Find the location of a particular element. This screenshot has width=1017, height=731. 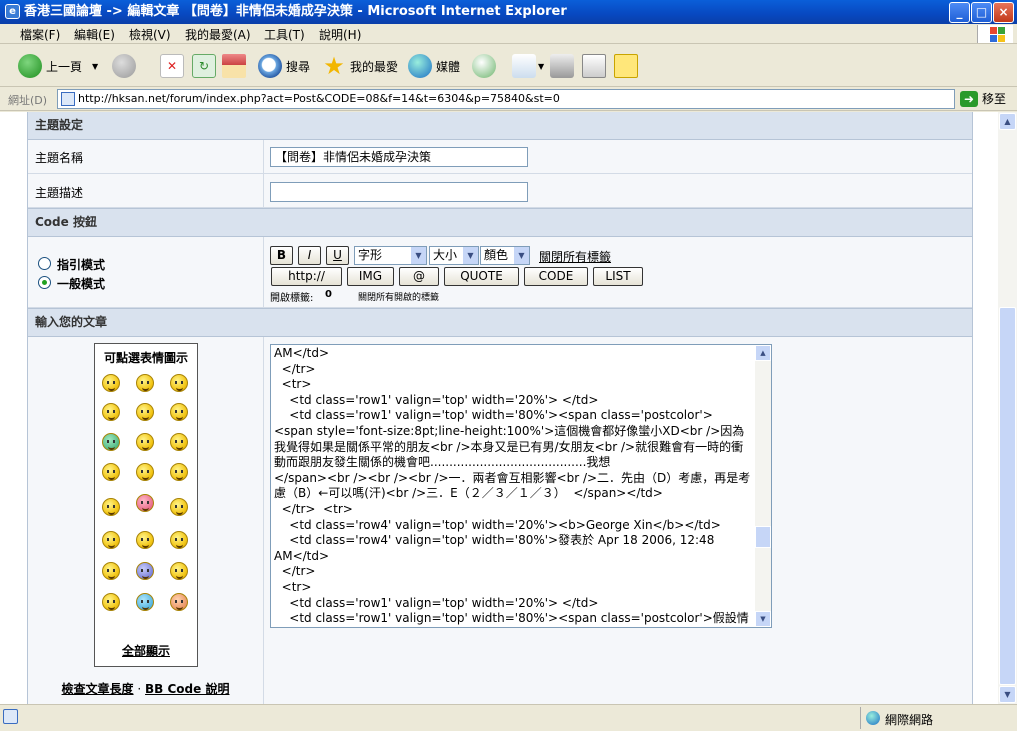

menu-edit: 編輯(E) is located at coordinates (94, 34).